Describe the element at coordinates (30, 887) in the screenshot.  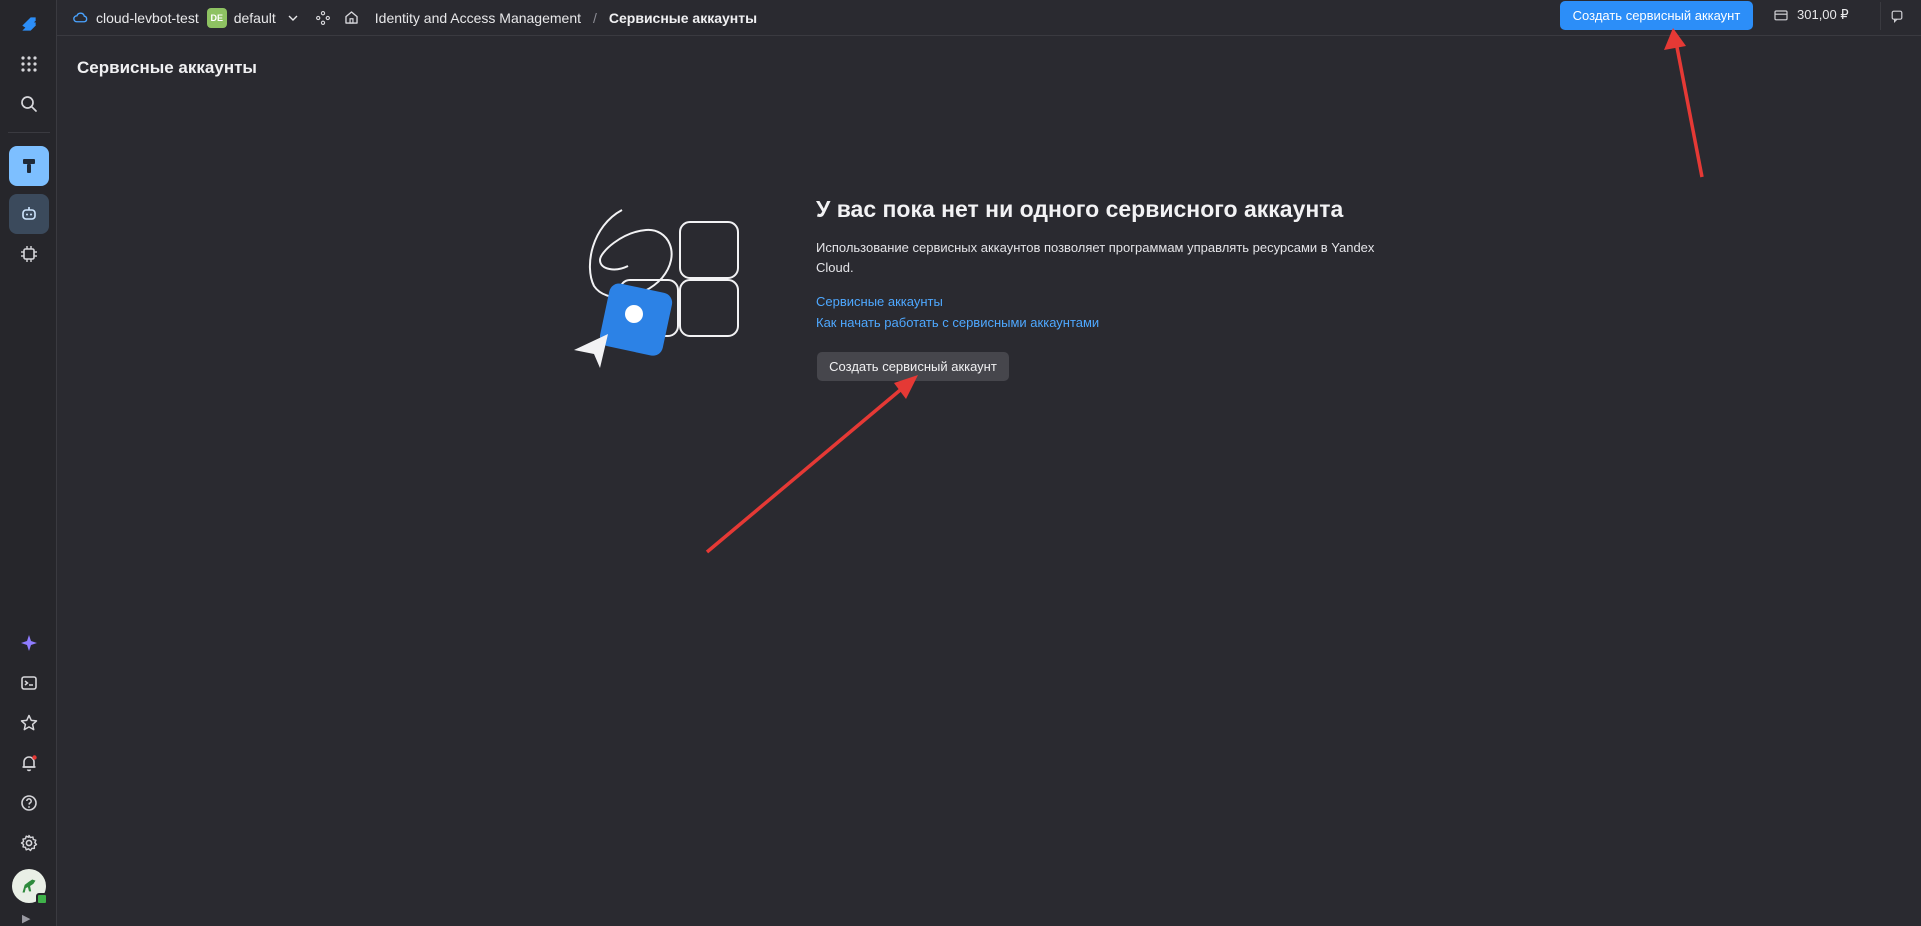
I see `avatar` at that location.